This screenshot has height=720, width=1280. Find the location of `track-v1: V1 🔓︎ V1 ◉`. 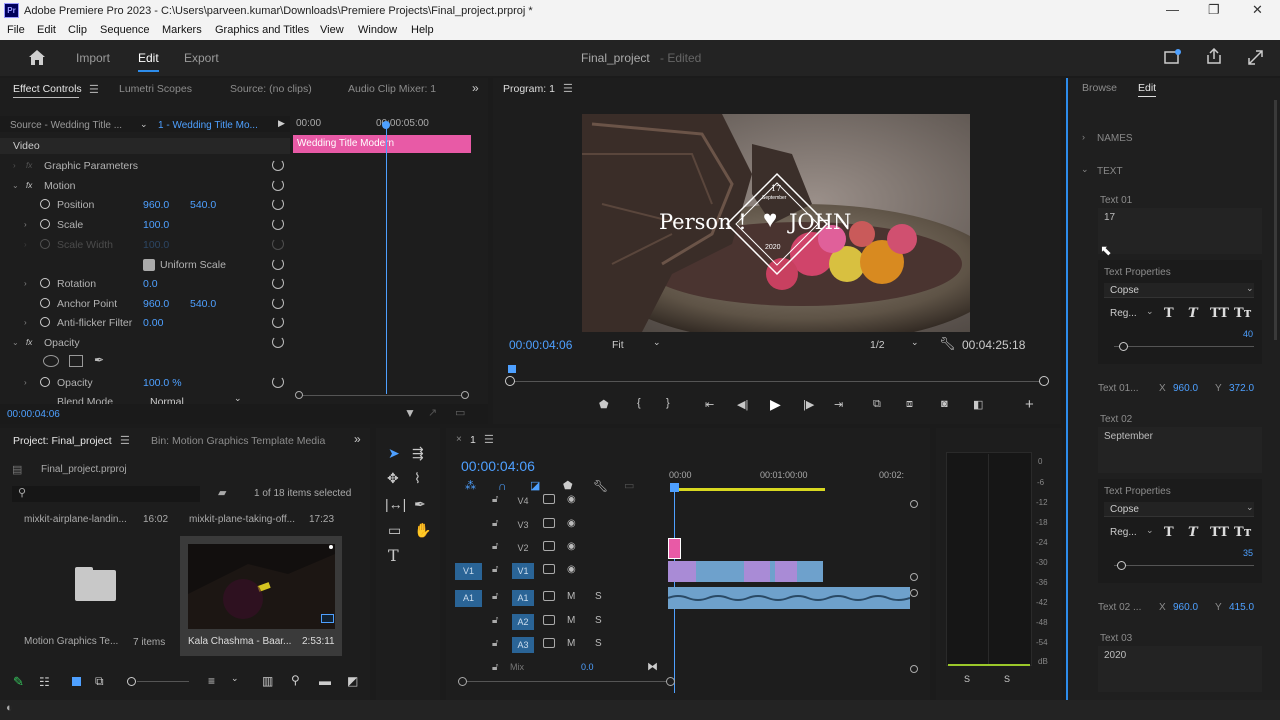

track-v1: V1 🔓︎ V1 ◉ is located at coordinates (560, 571).